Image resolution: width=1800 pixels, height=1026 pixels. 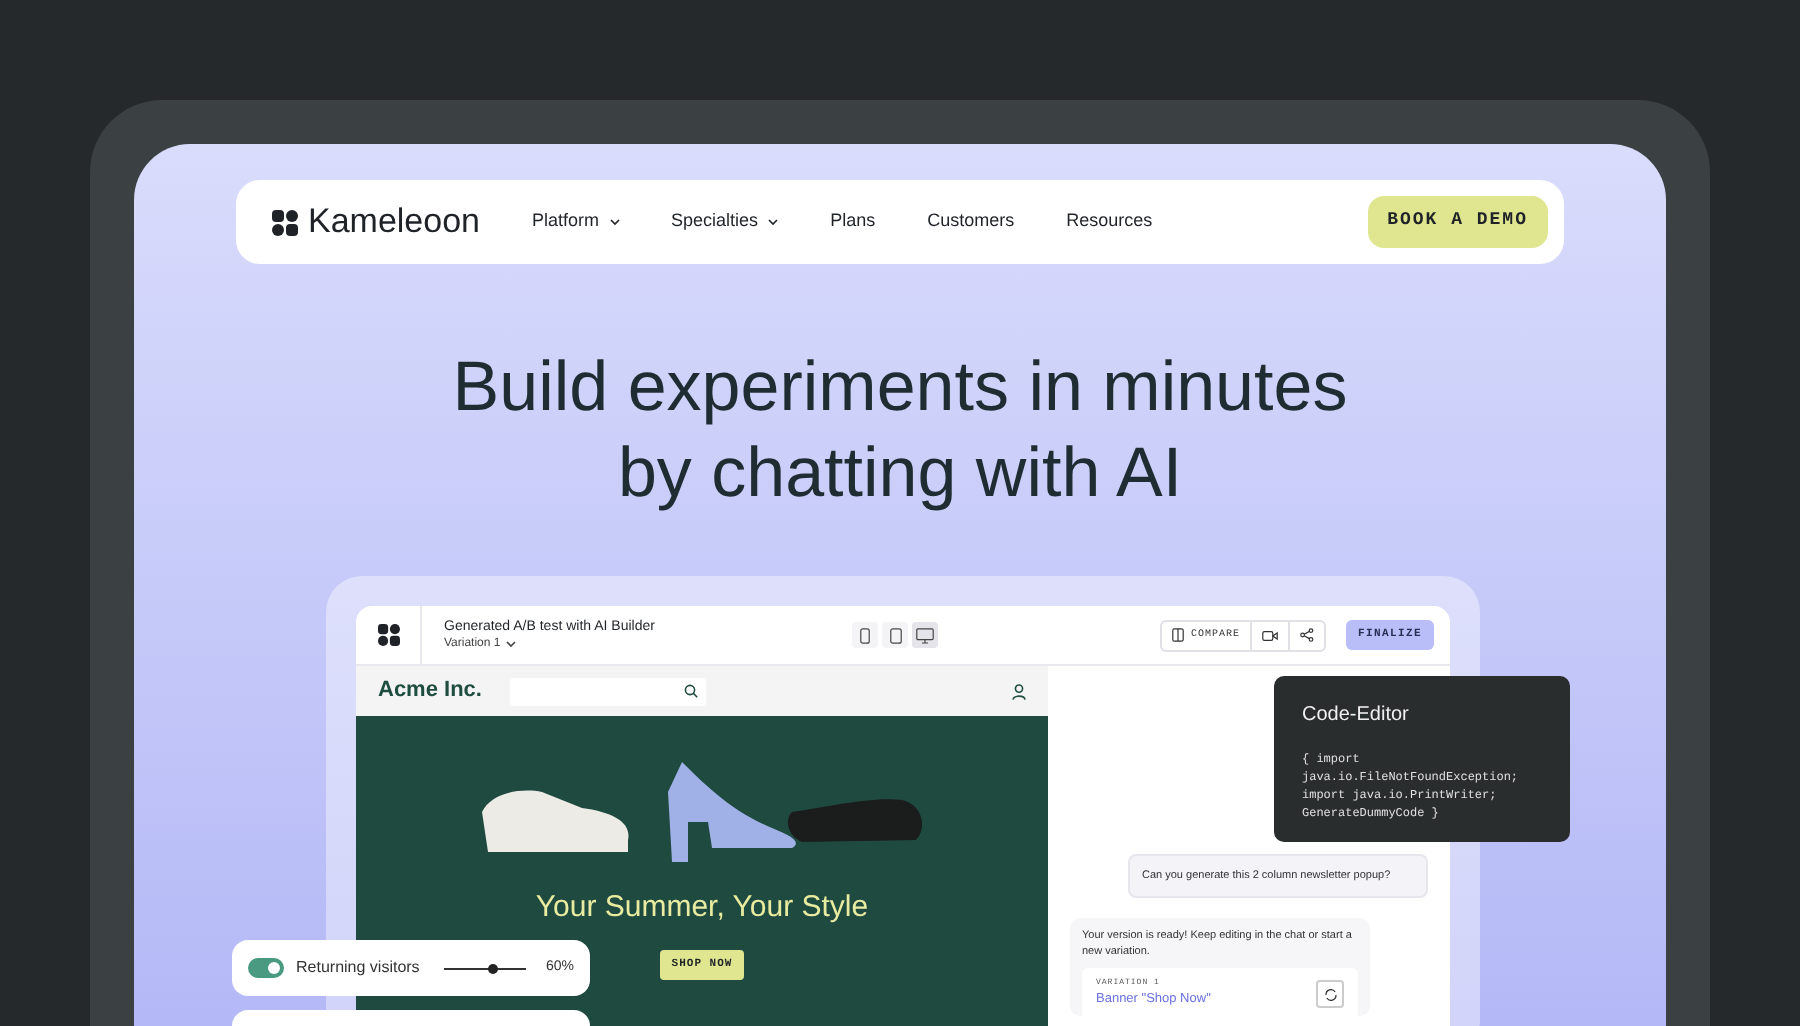 I want to click on code-editor-title: Code-Editor, so click(x=1356, y=716).